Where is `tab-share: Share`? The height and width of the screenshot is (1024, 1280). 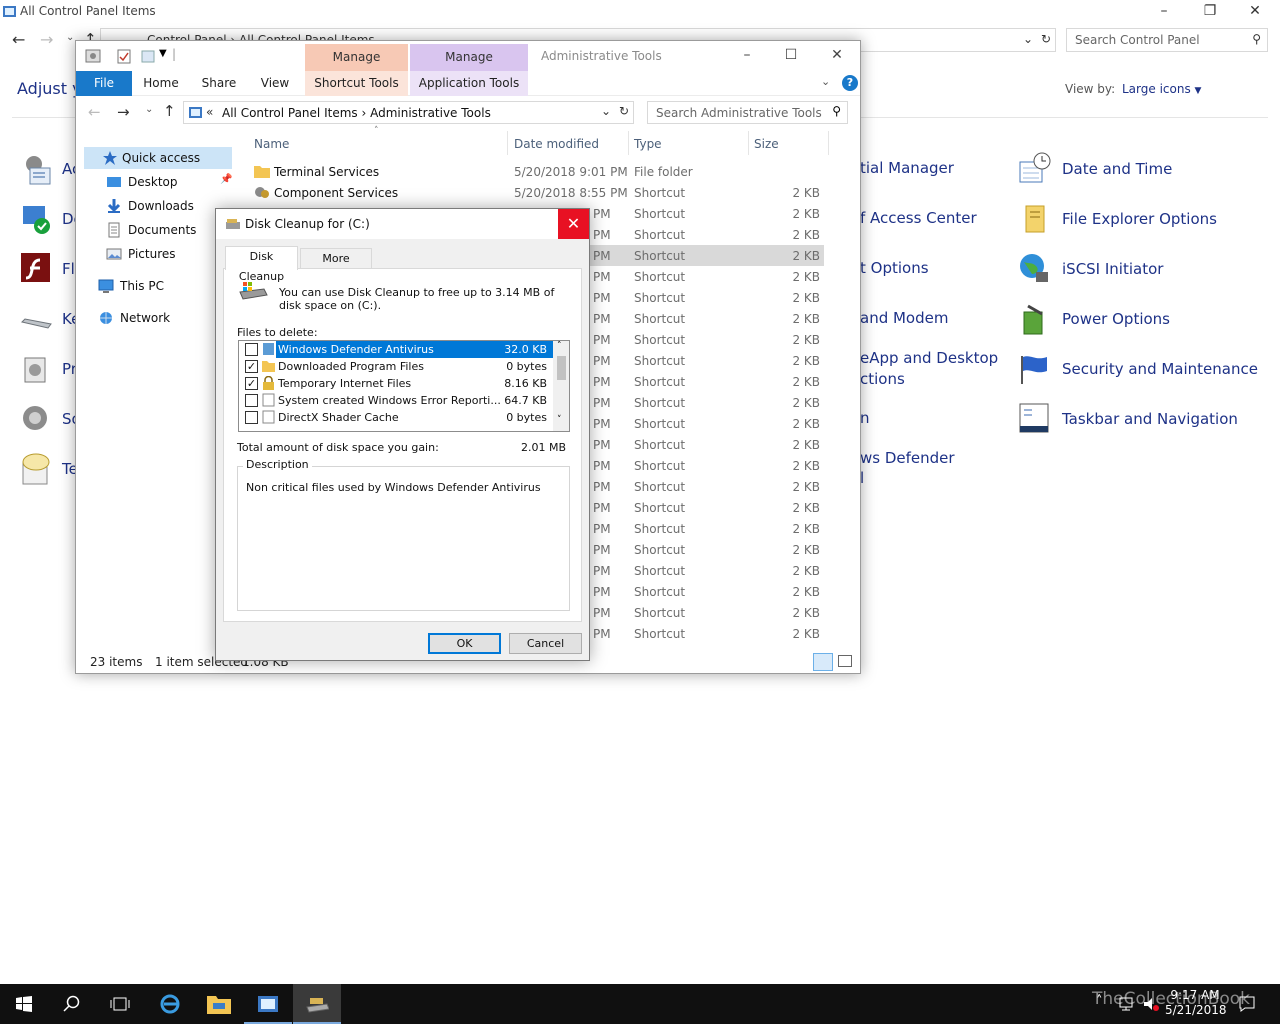 tab-share: Share is located at coordinates (219, 83).